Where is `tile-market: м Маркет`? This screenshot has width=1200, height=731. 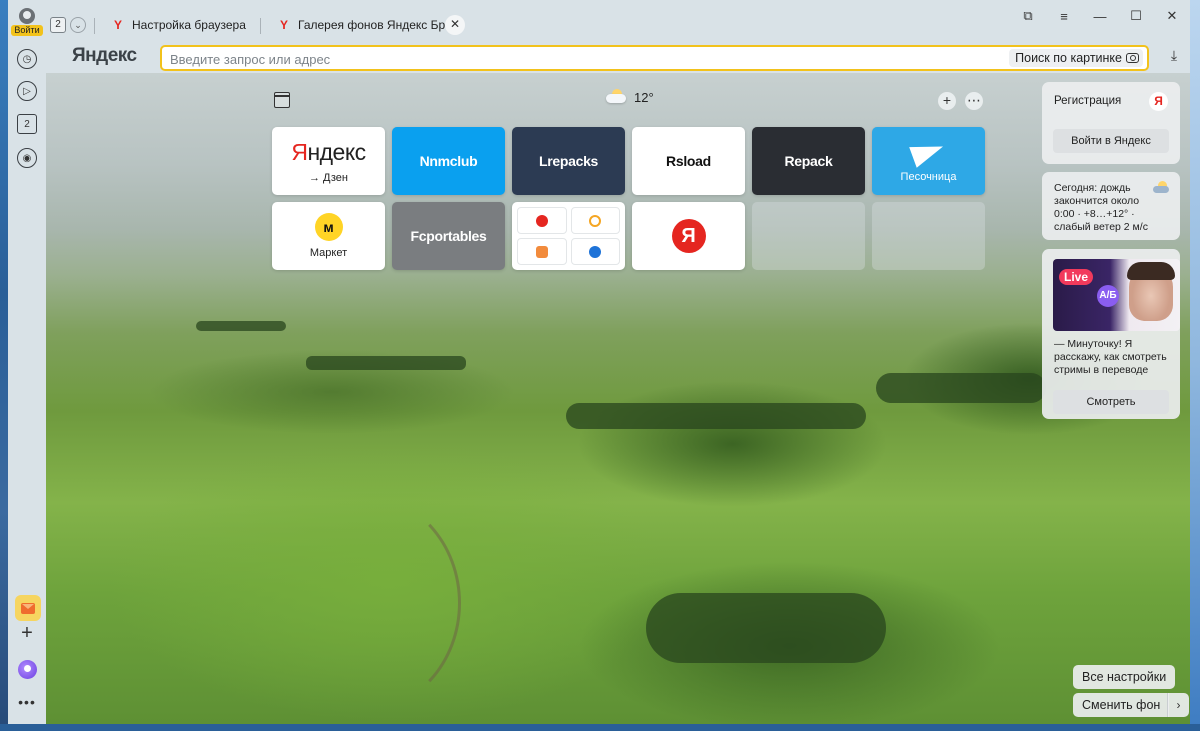 tile-market: м Маркет is located at coordinates (328, 236).